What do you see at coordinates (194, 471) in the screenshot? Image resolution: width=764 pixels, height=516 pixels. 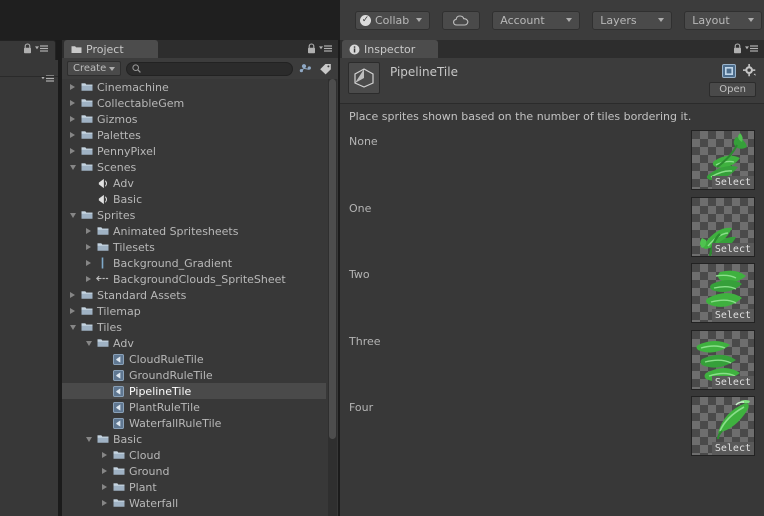 I see `tree-row: Ground` at bounding box center [194, 471].